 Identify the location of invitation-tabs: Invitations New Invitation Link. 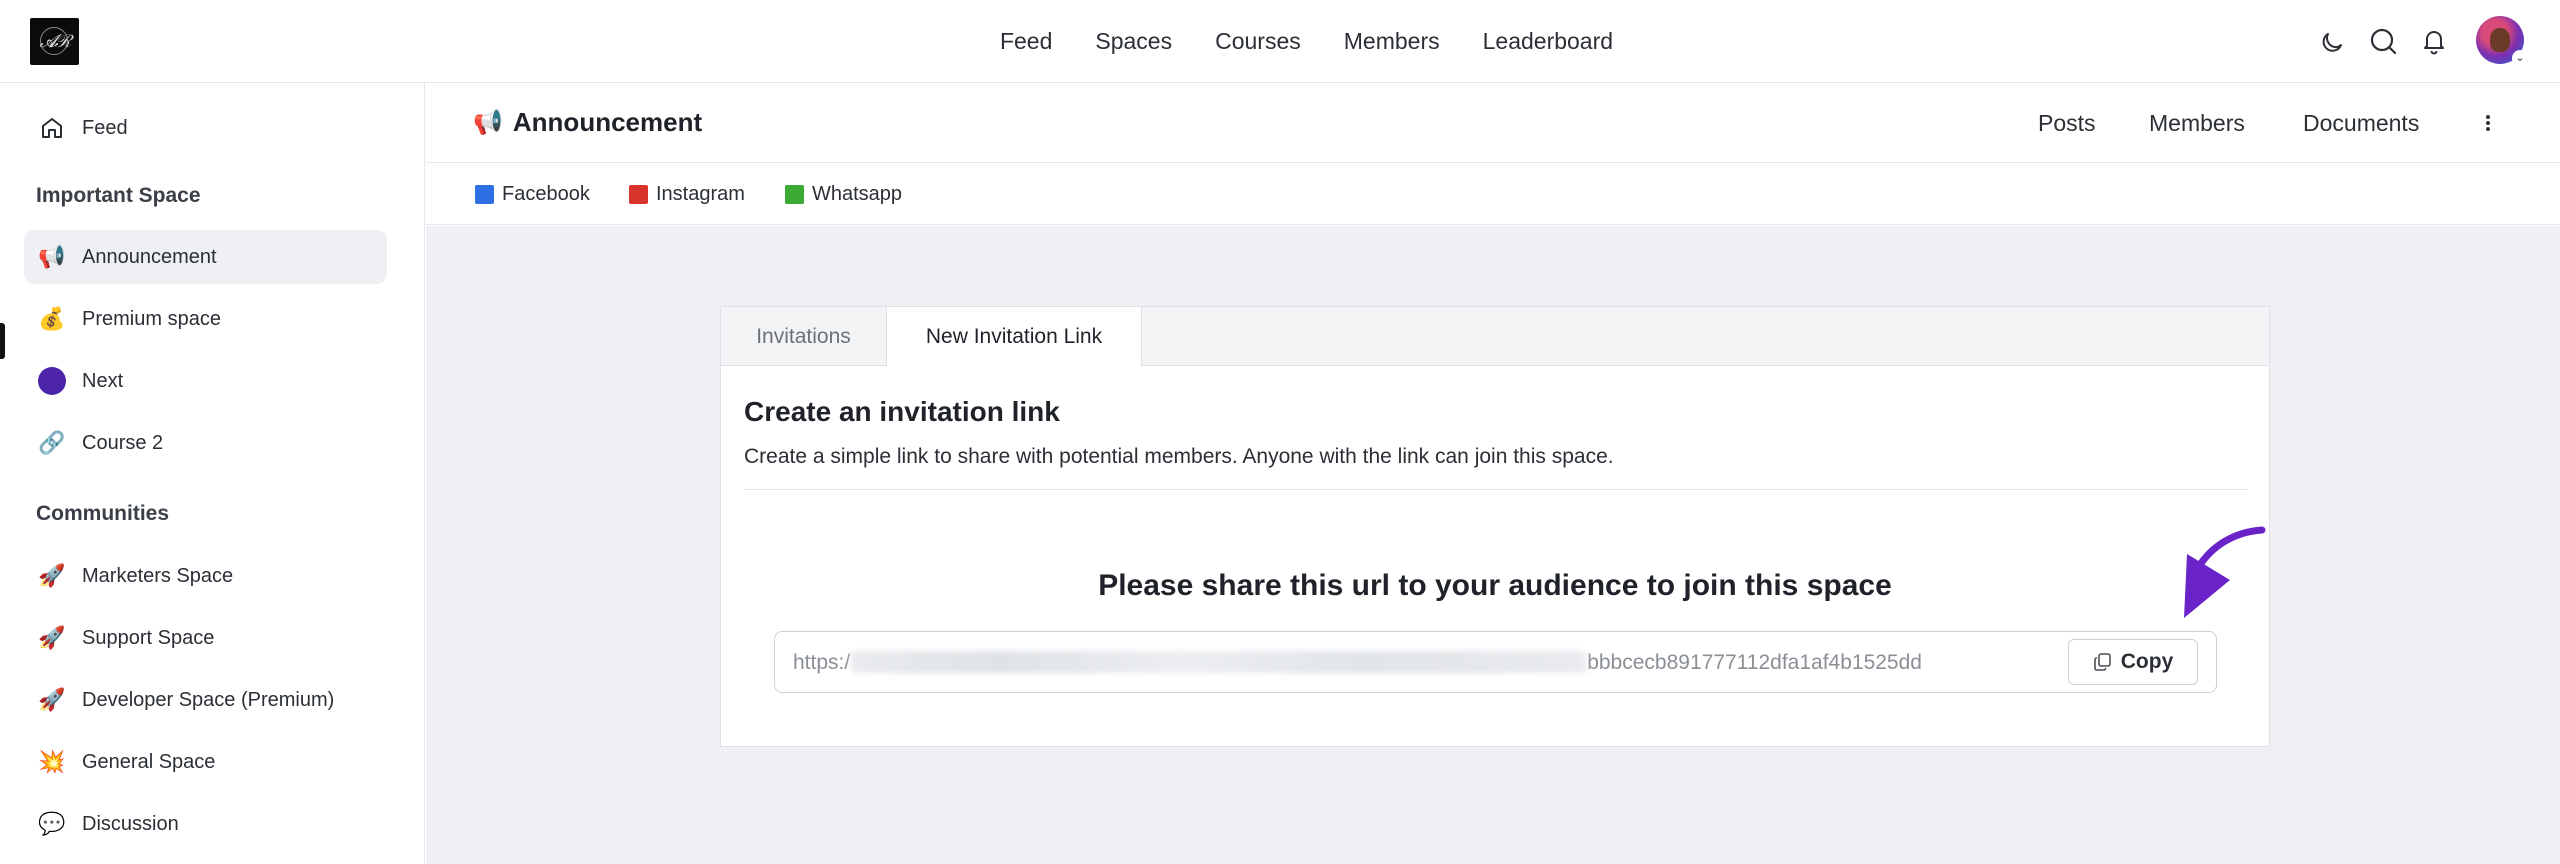
(1495, 337).